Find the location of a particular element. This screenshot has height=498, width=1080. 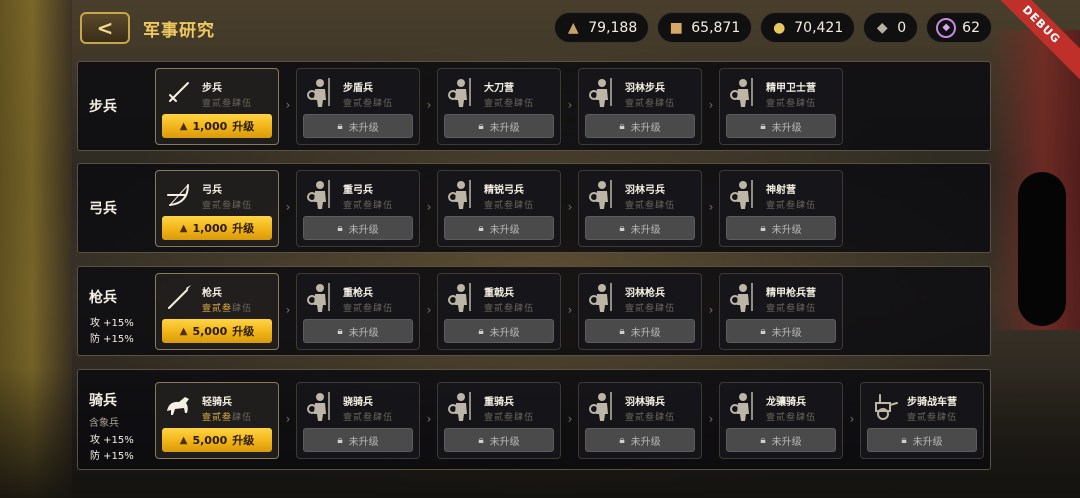

war-chariot-icon is located at coordinates (884, 406).